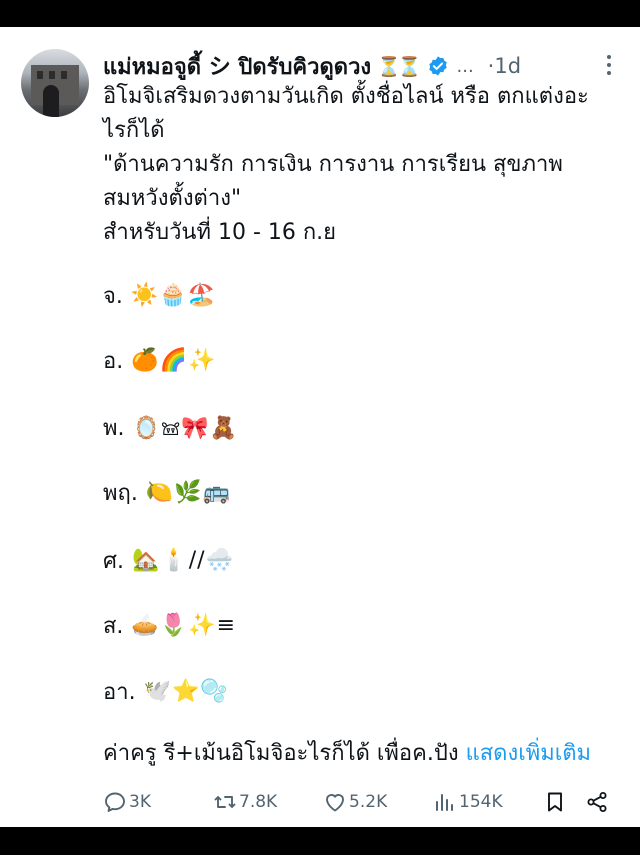 This screenshot has height=855, width=640. Describe the element at coordinates (182, 560) in the screenshot. I see `day-emoji: 🏡🕯️//🌨️` at that location.